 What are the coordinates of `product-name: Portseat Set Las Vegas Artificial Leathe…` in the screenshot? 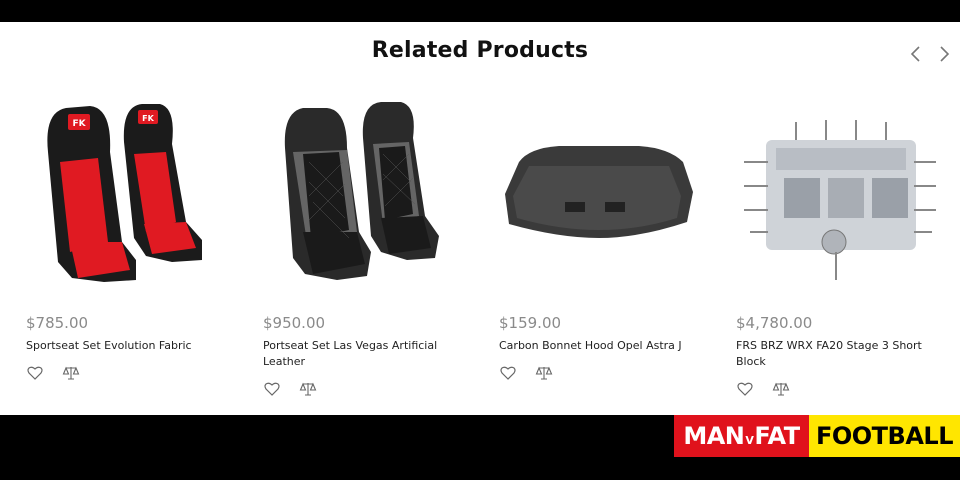 It's located at (368, 354).